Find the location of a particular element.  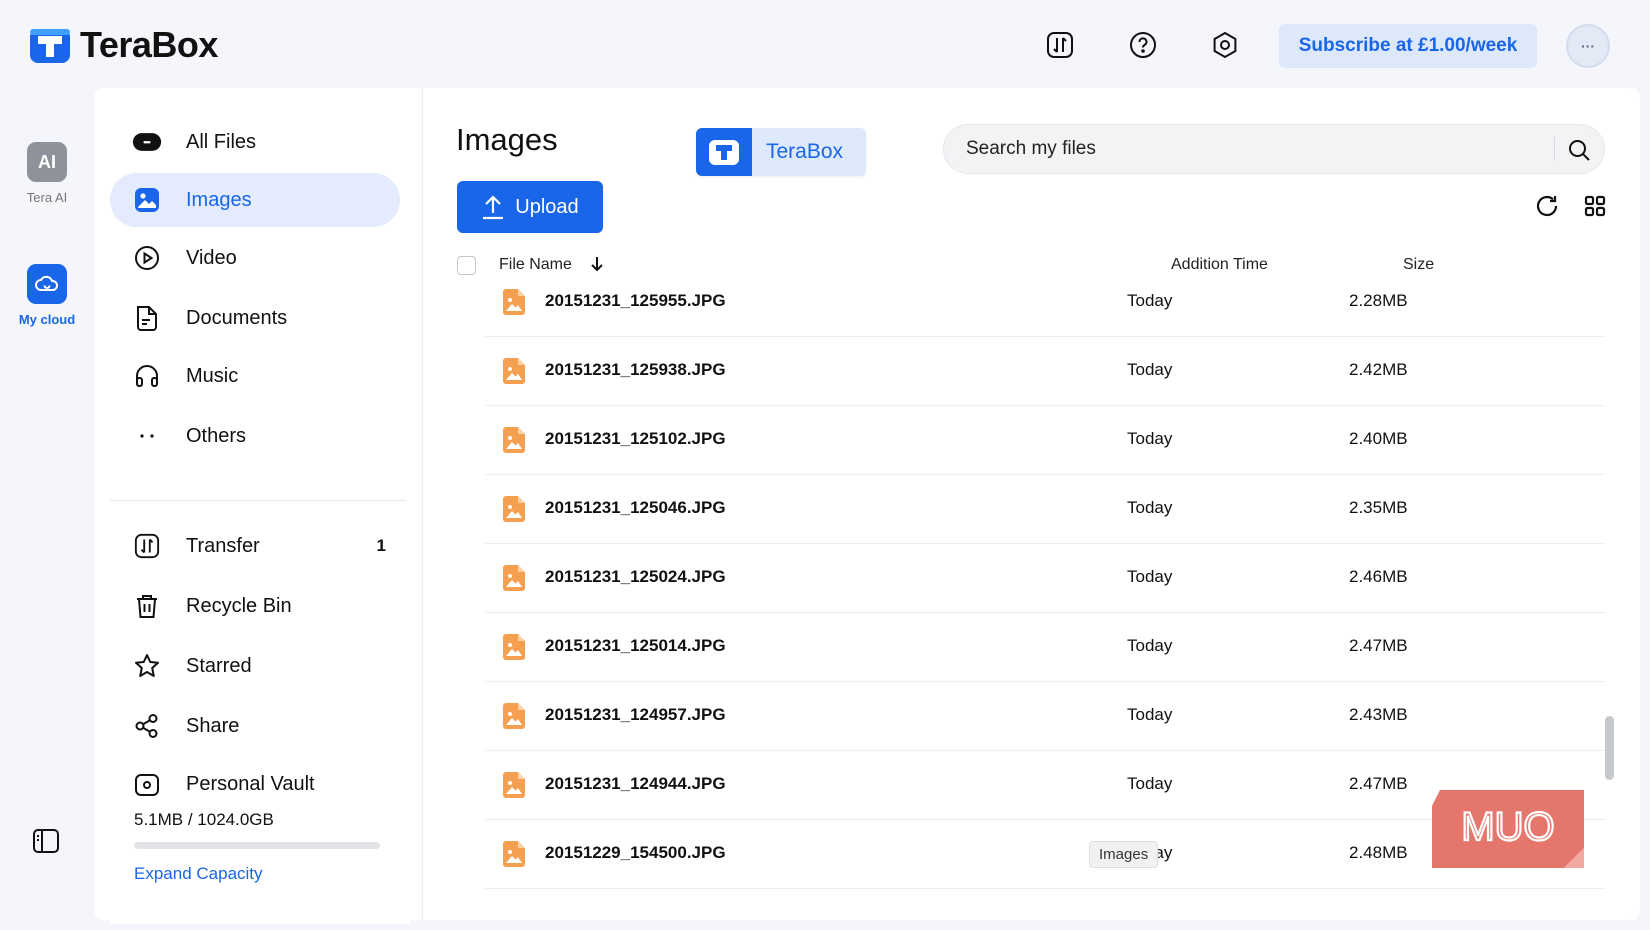

sidebar-item-starred: Starred is located at coordinates (255, 666).